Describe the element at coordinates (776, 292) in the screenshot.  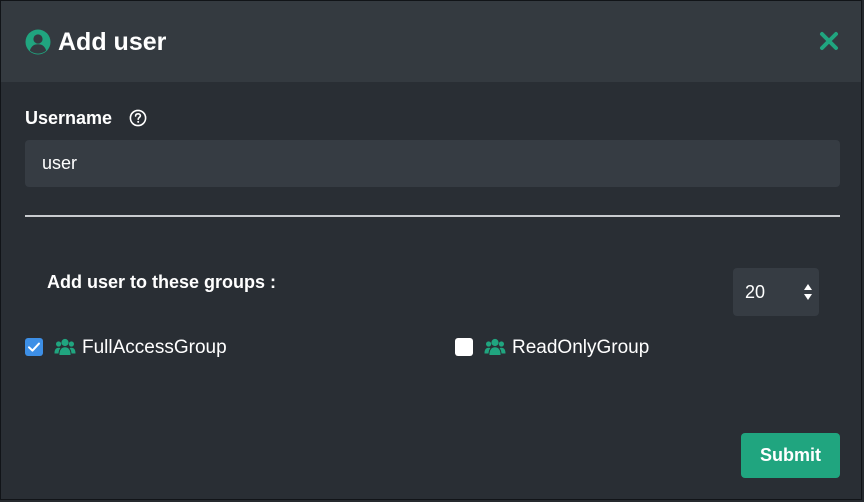
I see `page-size-select: 20` at that location.